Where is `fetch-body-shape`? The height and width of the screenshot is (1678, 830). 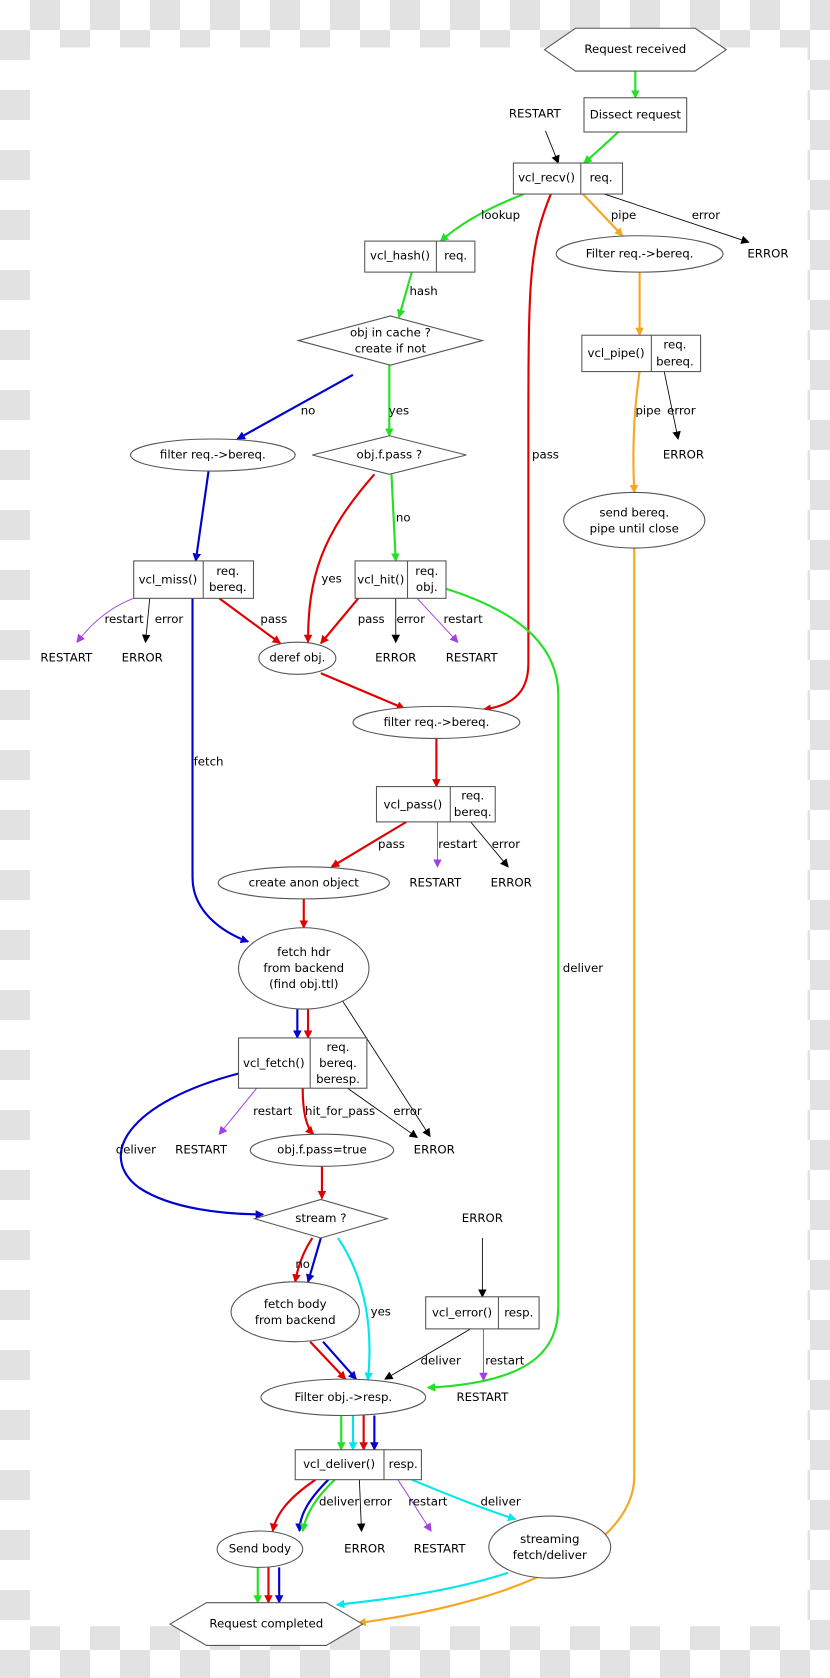
fetch-body-shape is located at coordinates (295, 1312).